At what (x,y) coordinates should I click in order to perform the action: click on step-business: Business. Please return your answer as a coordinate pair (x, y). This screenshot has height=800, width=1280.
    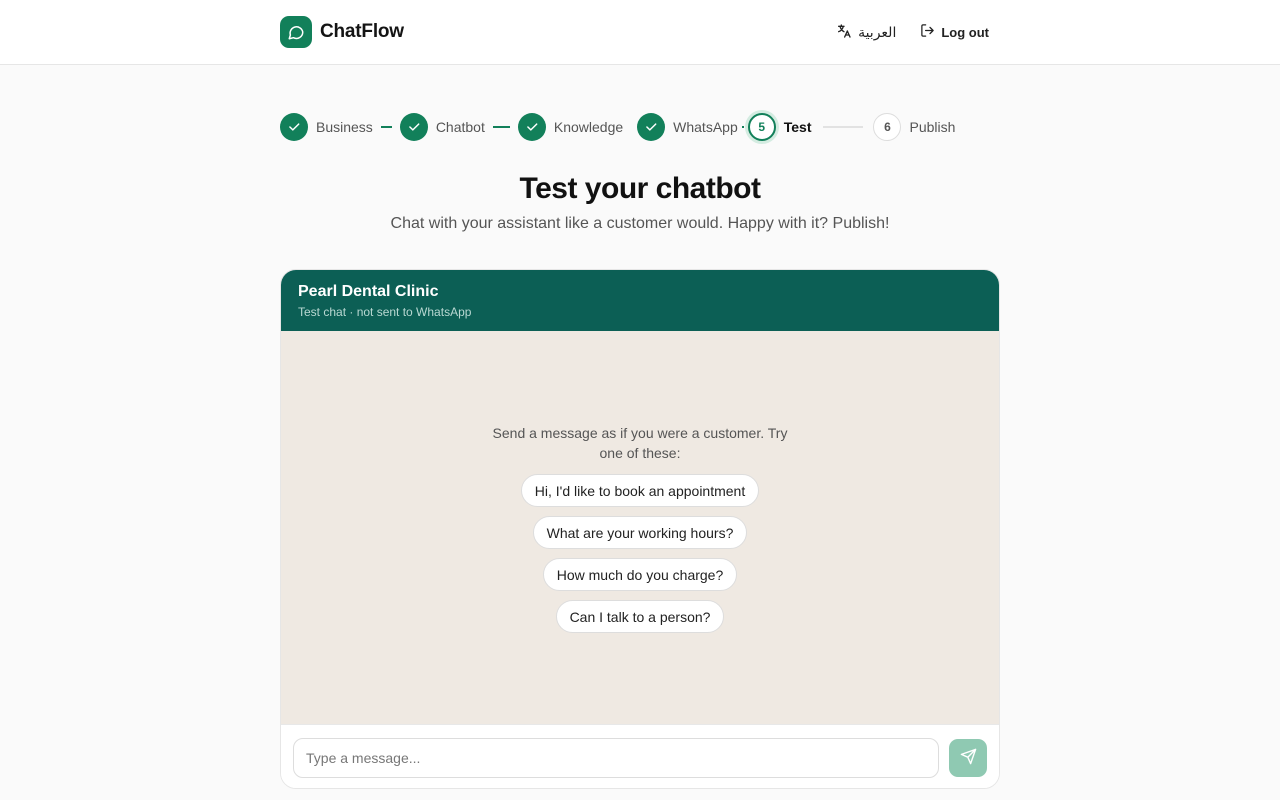
    Looking at the image, I should click on (326, 127).